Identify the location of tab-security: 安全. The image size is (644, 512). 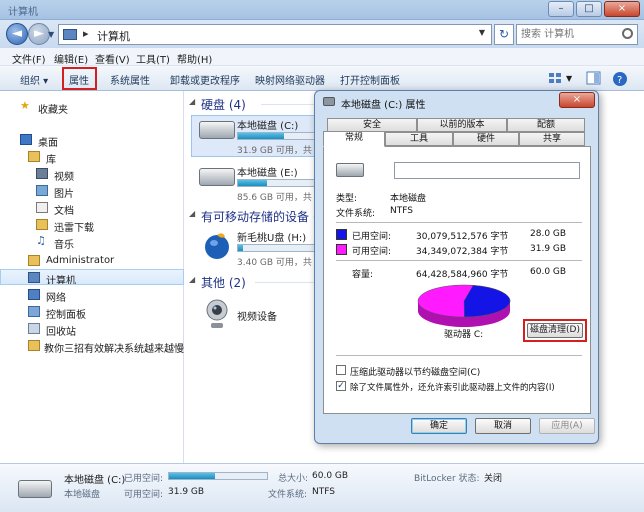
(372, 125).